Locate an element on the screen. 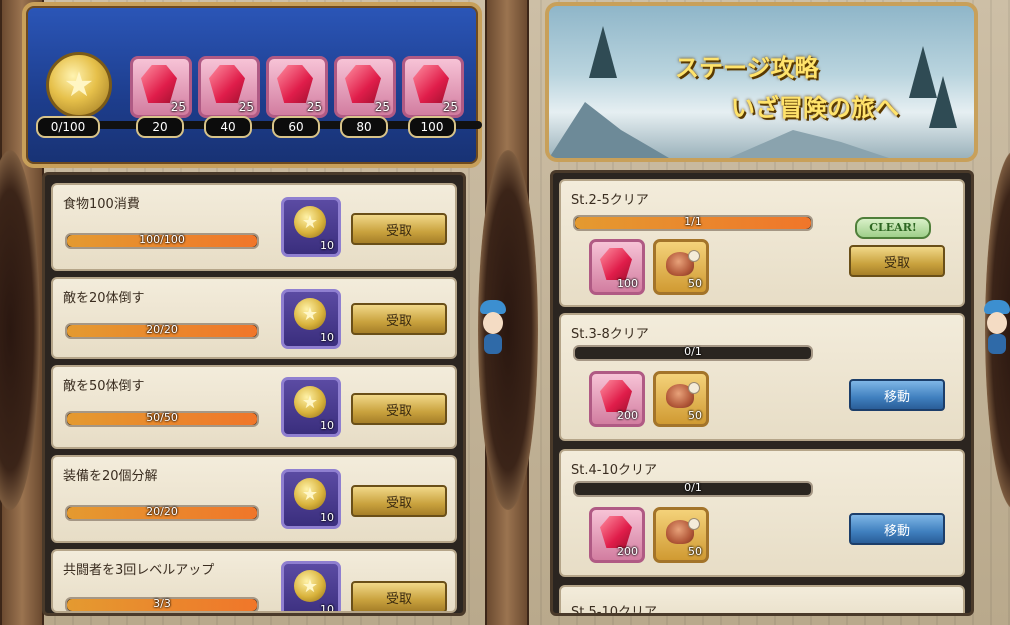 This screenshot has width=1010, height=625. mission-card: 装備を20個分解 20/20 ★ 10 受取 is located at coordinates (254, 499).